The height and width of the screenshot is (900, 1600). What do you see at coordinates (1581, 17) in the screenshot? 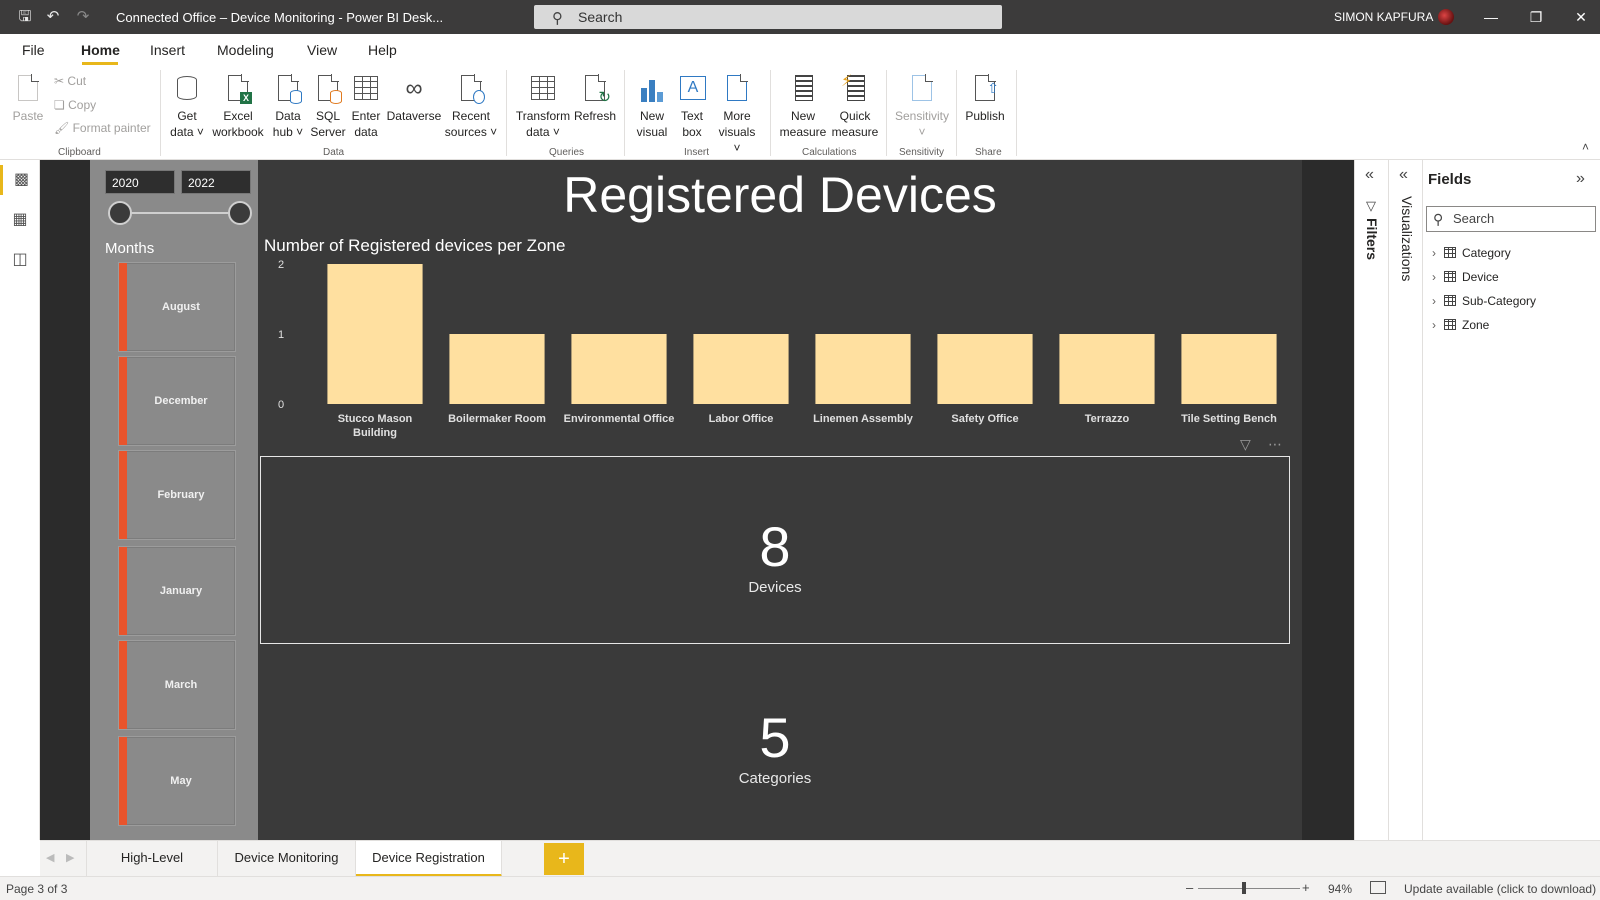
I see `close-icon: ✕` at bounding box center [1581, 17].